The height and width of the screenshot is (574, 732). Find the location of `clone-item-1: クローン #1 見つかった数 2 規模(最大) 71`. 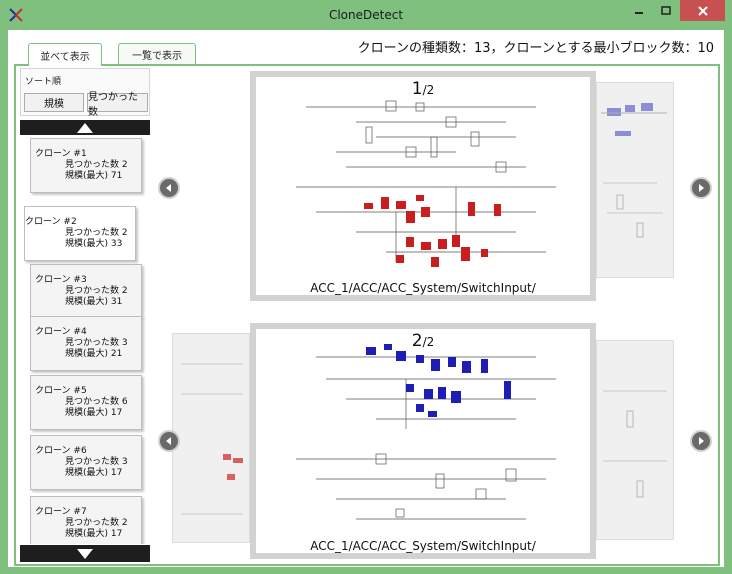

clone-item-1: クローン #1 見つかった数 2 規模(最大) 71 is located at coordinates (86, 165).